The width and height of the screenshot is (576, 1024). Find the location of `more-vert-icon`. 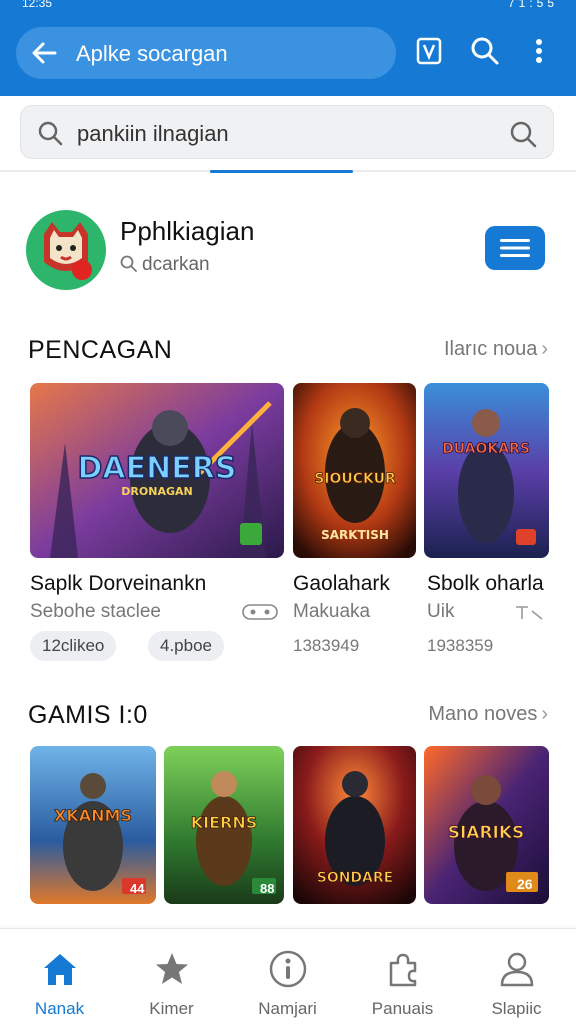

more-vert-icon is located at coordinates (539, 51).